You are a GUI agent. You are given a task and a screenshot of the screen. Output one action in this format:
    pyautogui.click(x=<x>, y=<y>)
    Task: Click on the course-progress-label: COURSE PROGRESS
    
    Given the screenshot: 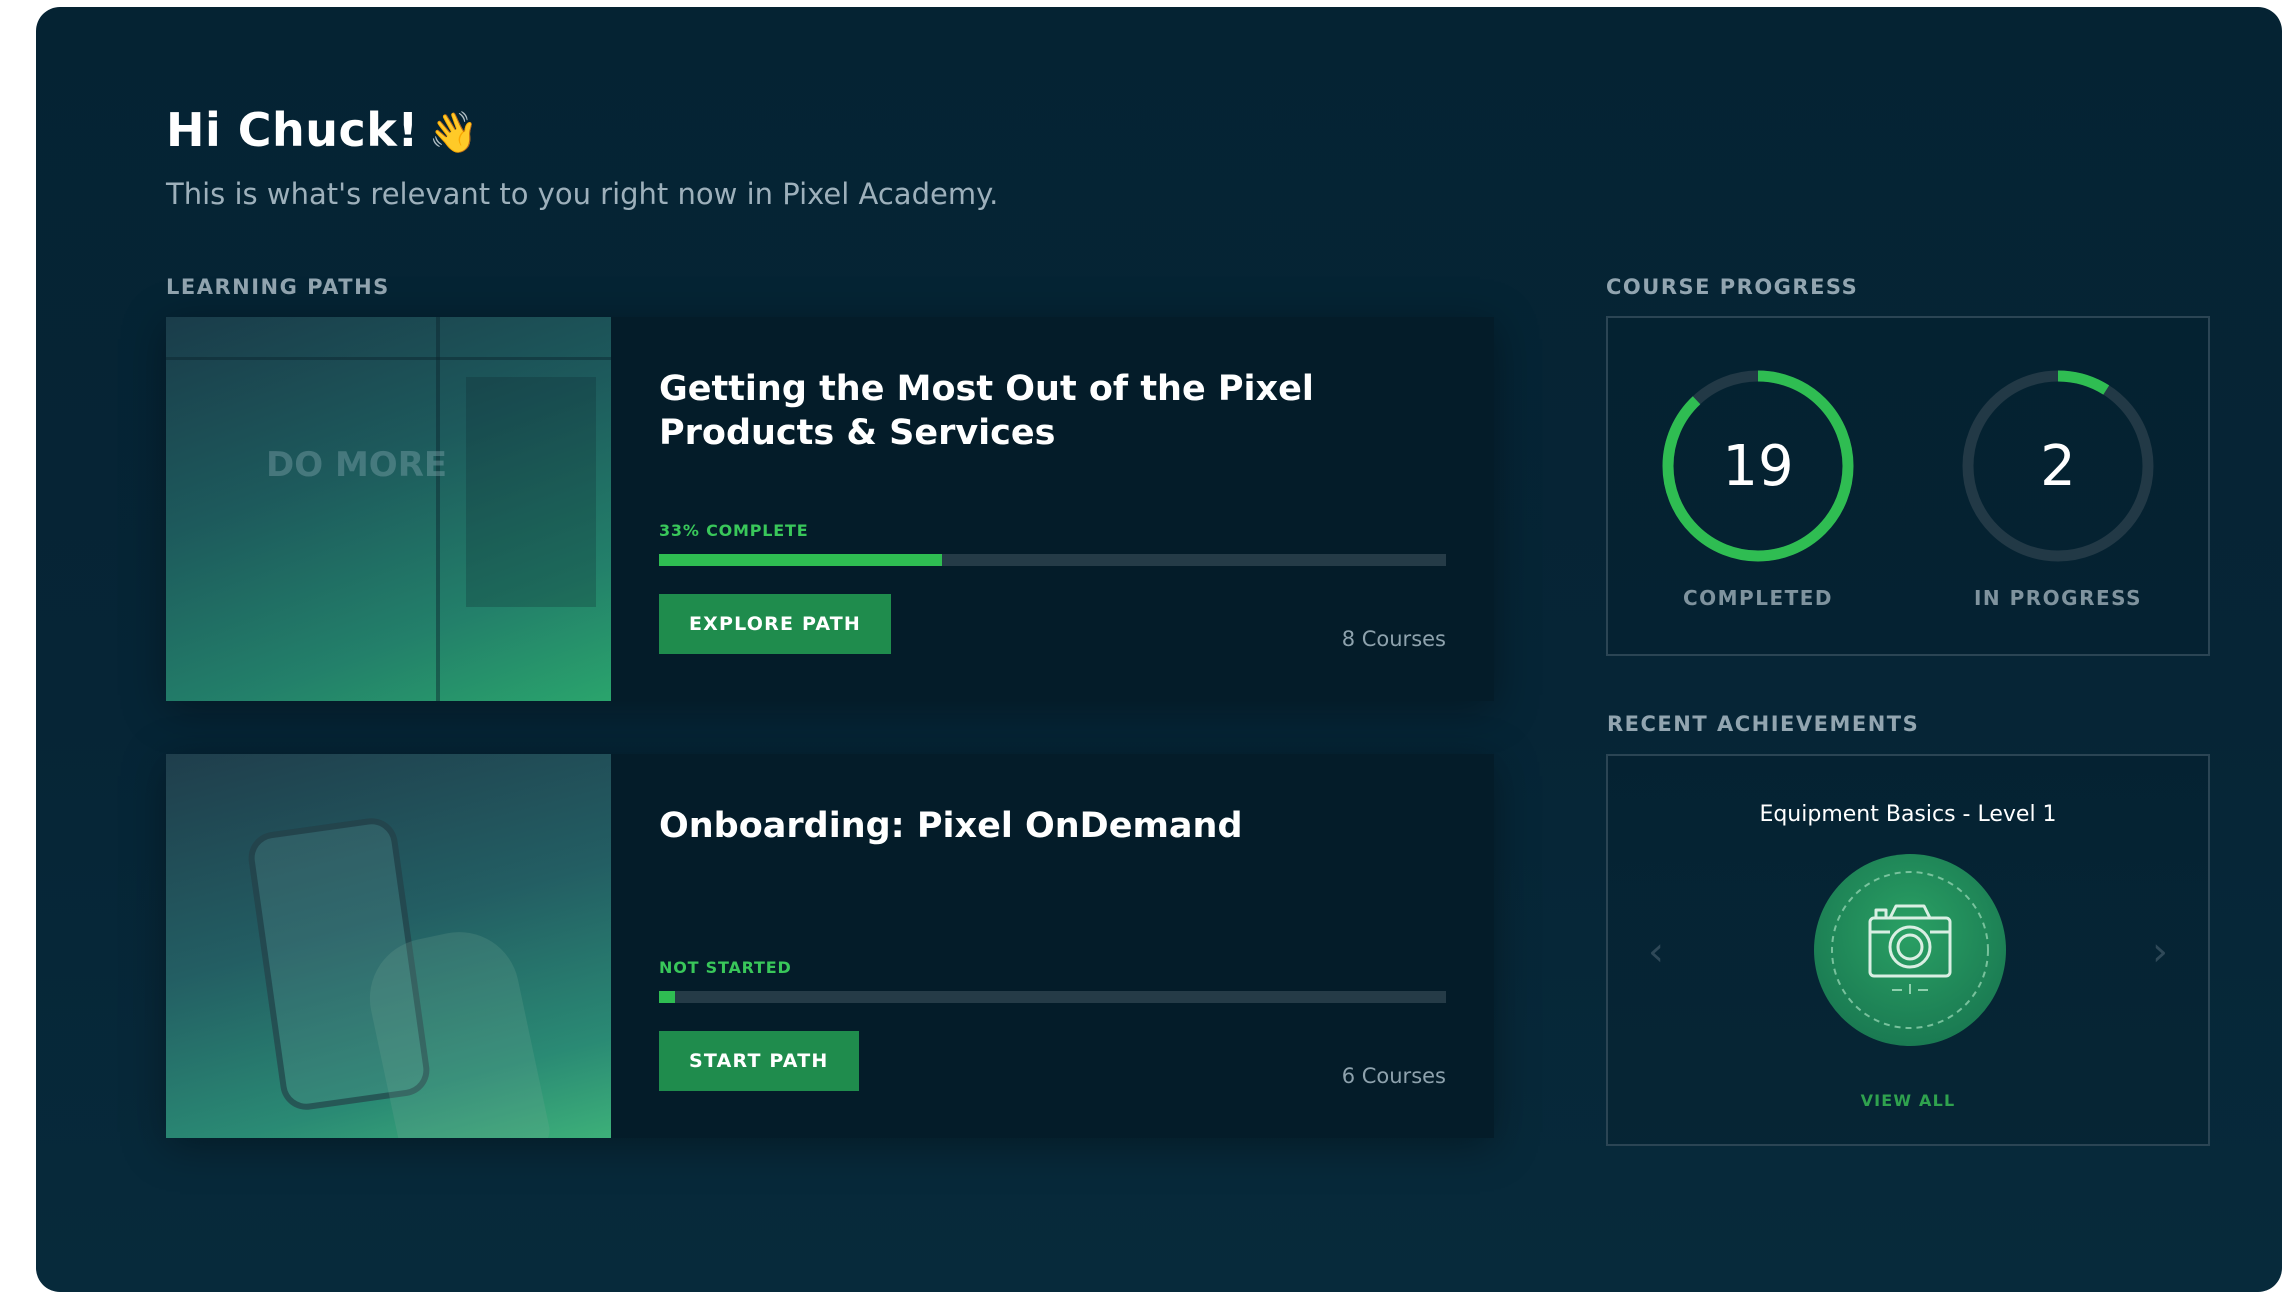 What is the action you would take?
    pyautogui.click(x=1732, y=287)
    